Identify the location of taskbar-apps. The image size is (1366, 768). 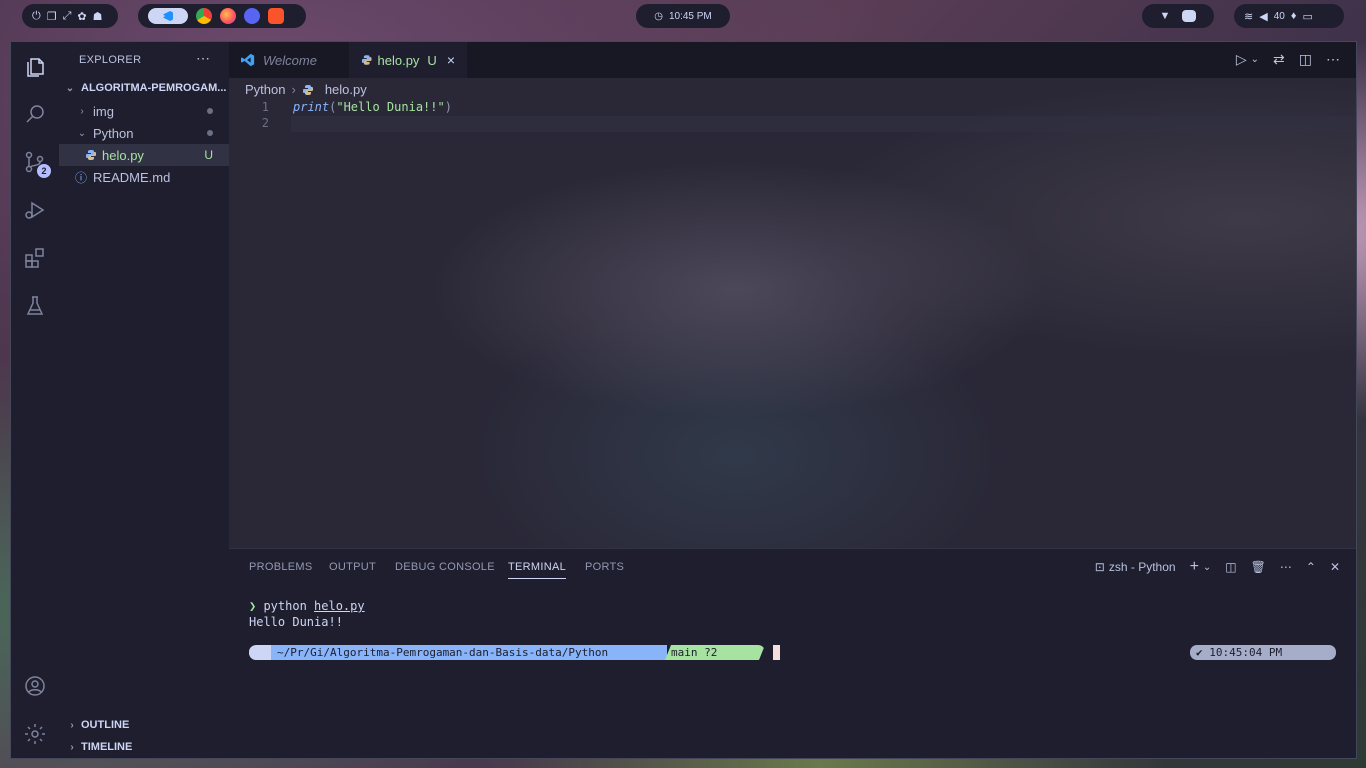
(222, 16).